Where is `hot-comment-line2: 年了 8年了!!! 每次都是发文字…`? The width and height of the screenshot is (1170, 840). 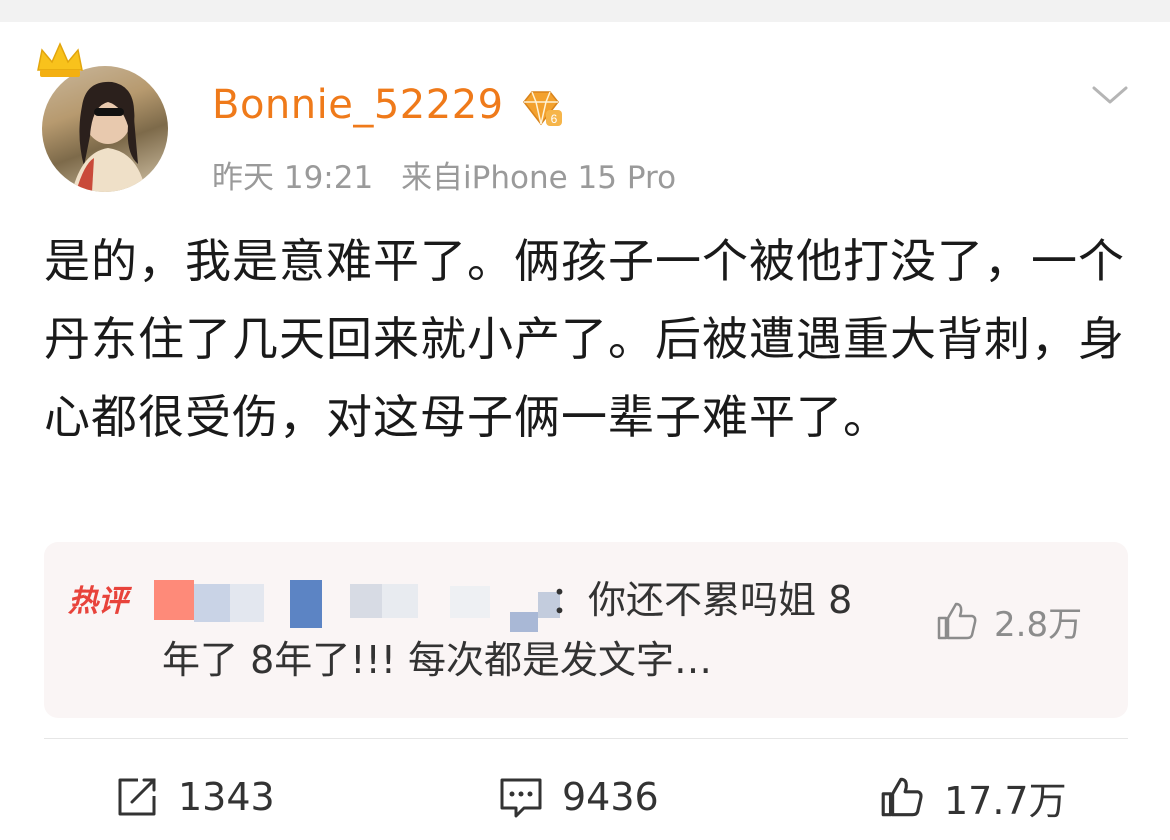 hot-comment-line2: 年了 8年了!!! 每次都是发文字… is located at coordinates (437, 660).